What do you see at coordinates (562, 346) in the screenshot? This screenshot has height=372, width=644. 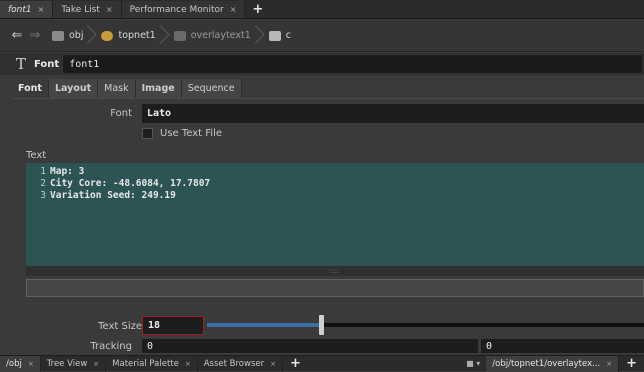 I see `tracking-y-field: 0` at bounding box center [562, 346].